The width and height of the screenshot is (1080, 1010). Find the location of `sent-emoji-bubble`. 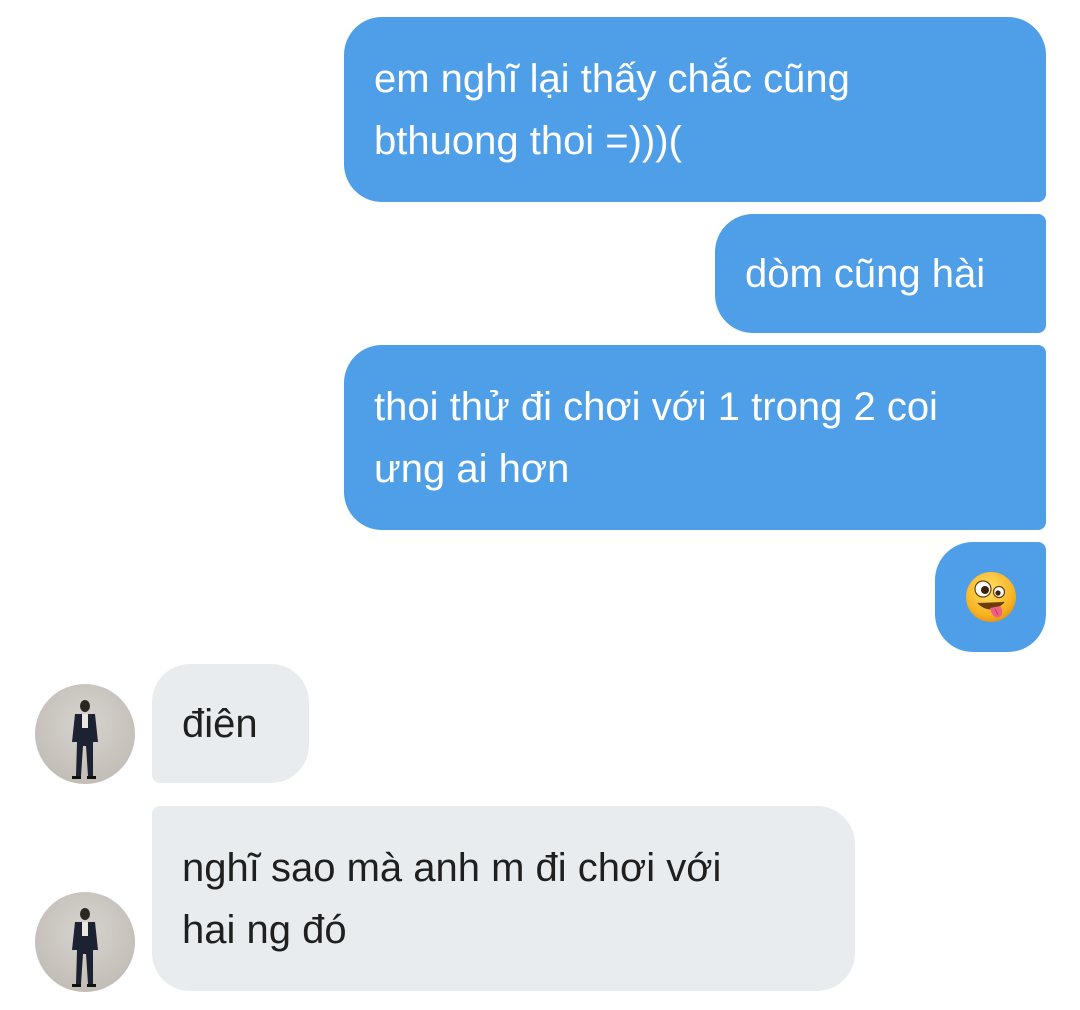

sent-emoji-bubble is located at coordinates (990, 597).